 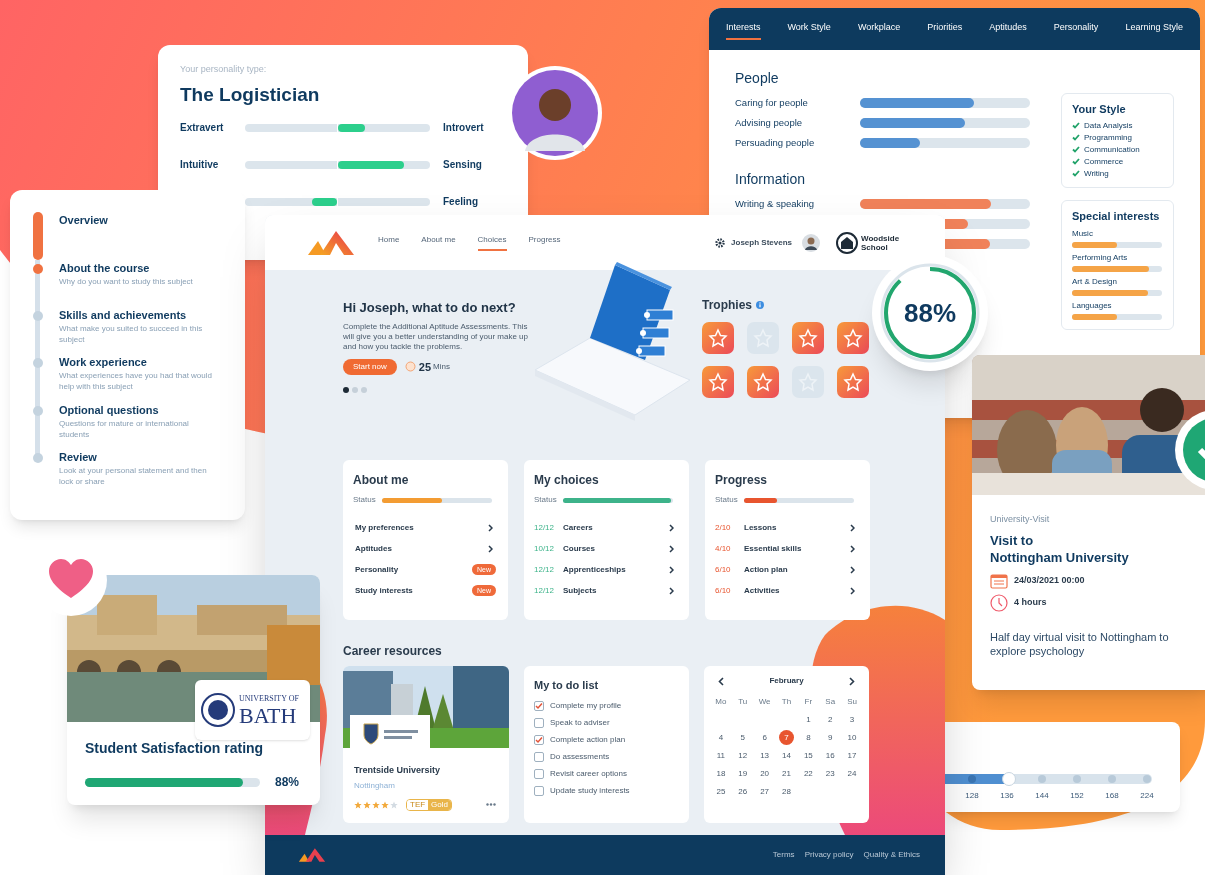 I want to click on event-category: University-Visit, so click(x=1020, y=519).